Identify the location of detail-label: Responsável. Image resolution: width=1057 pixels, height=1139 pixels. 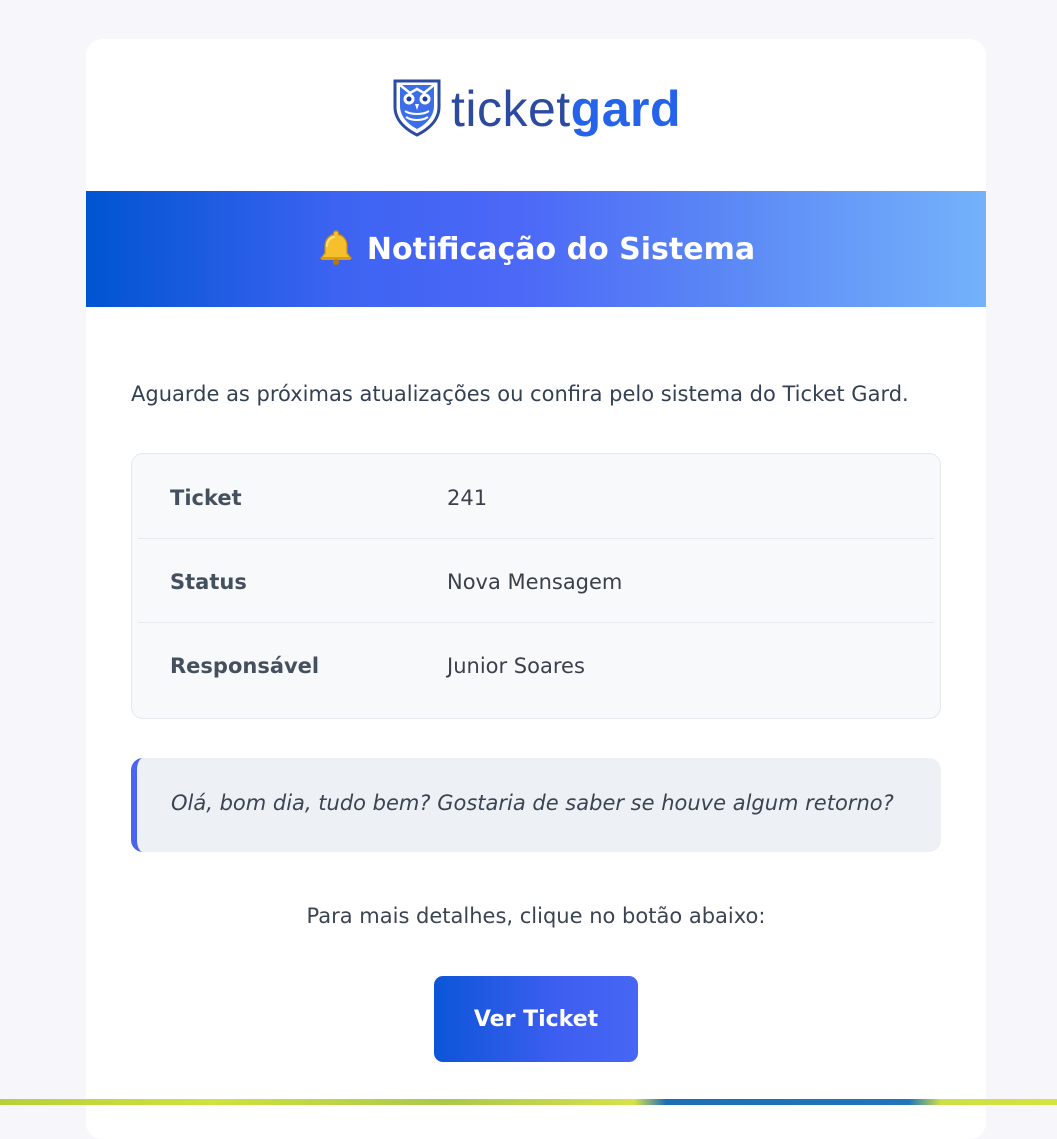
(245, 666).